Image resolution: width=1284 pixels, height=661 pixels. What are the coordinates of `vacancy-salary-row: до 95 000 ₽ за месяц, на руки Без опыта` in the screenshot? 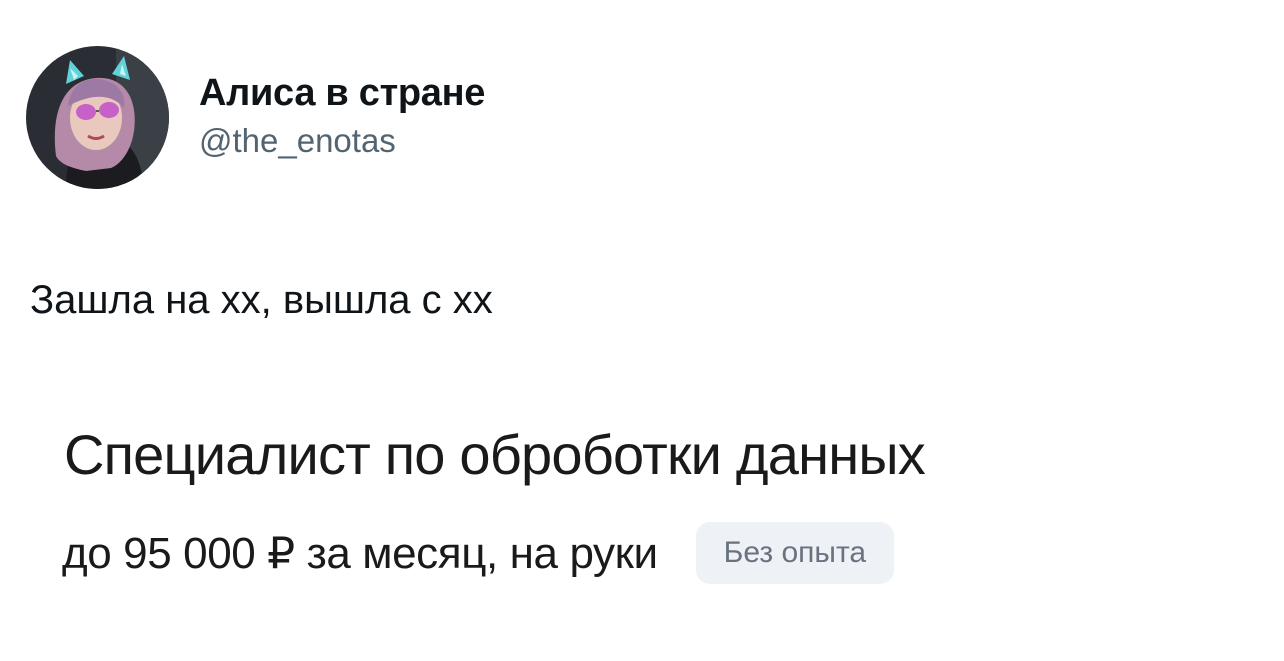 It's located at (478, 553).